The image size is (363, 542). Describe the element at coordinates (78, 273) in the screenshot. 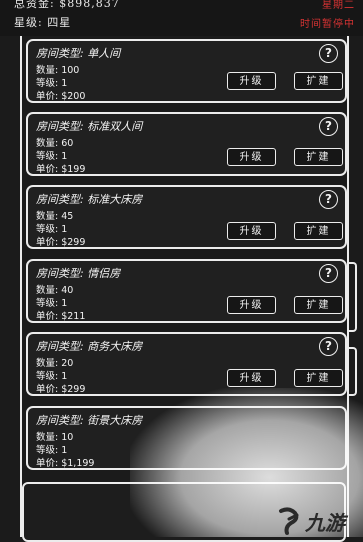

I see `room-type-title: 房间类型: 情侣房` at that location.